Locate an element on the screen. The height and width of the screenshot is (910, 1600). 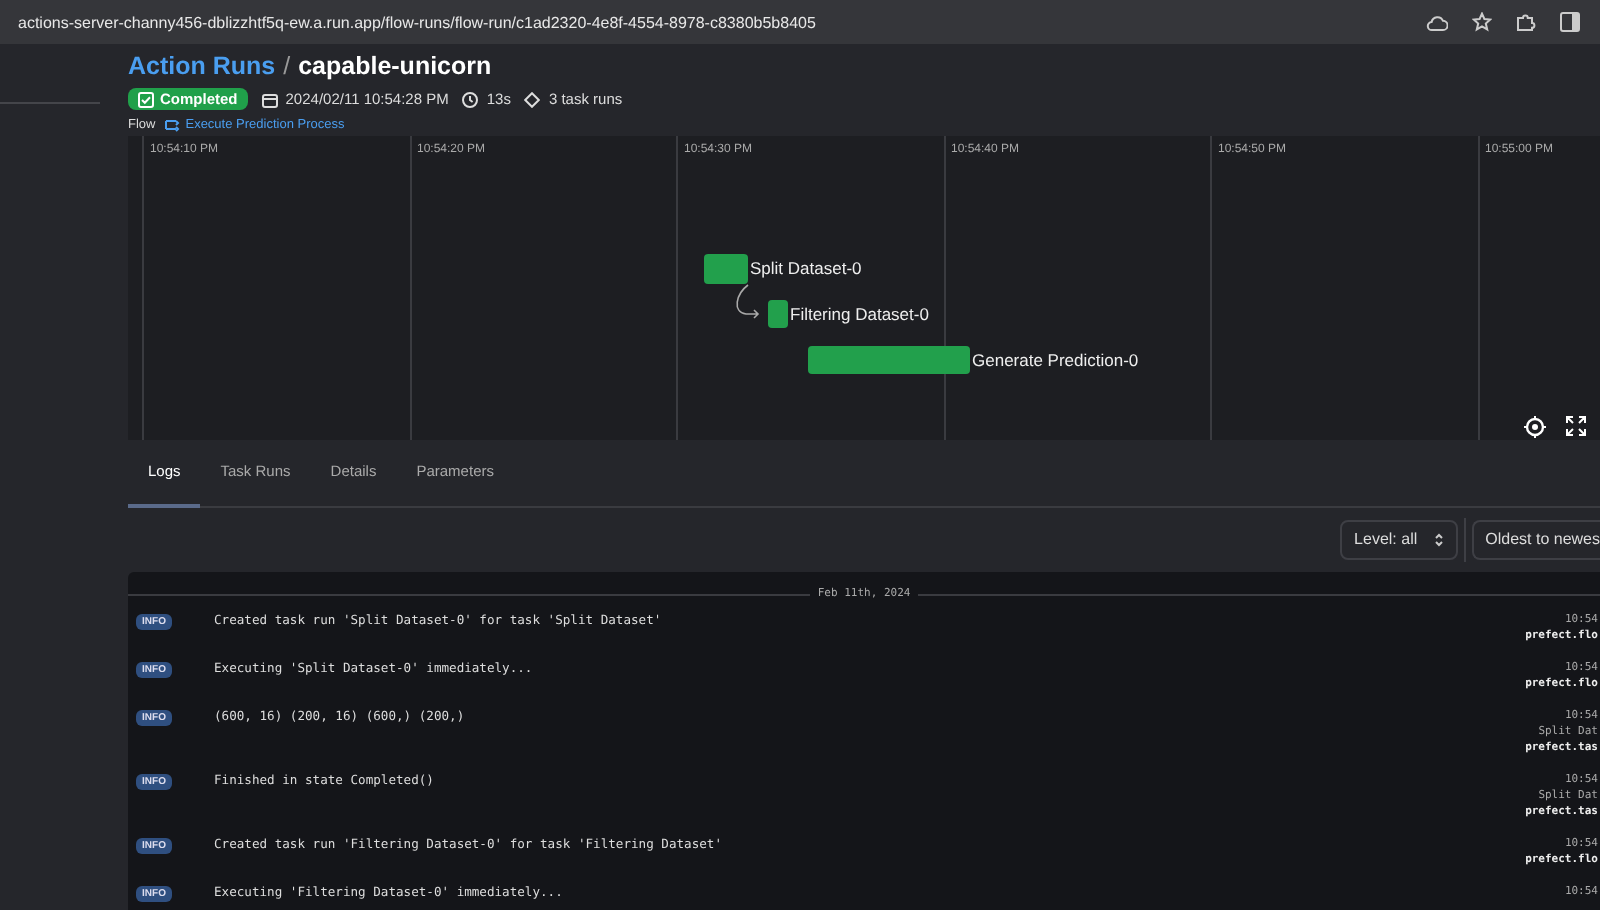
cloud-icon is located at coordinates (1437, 22).